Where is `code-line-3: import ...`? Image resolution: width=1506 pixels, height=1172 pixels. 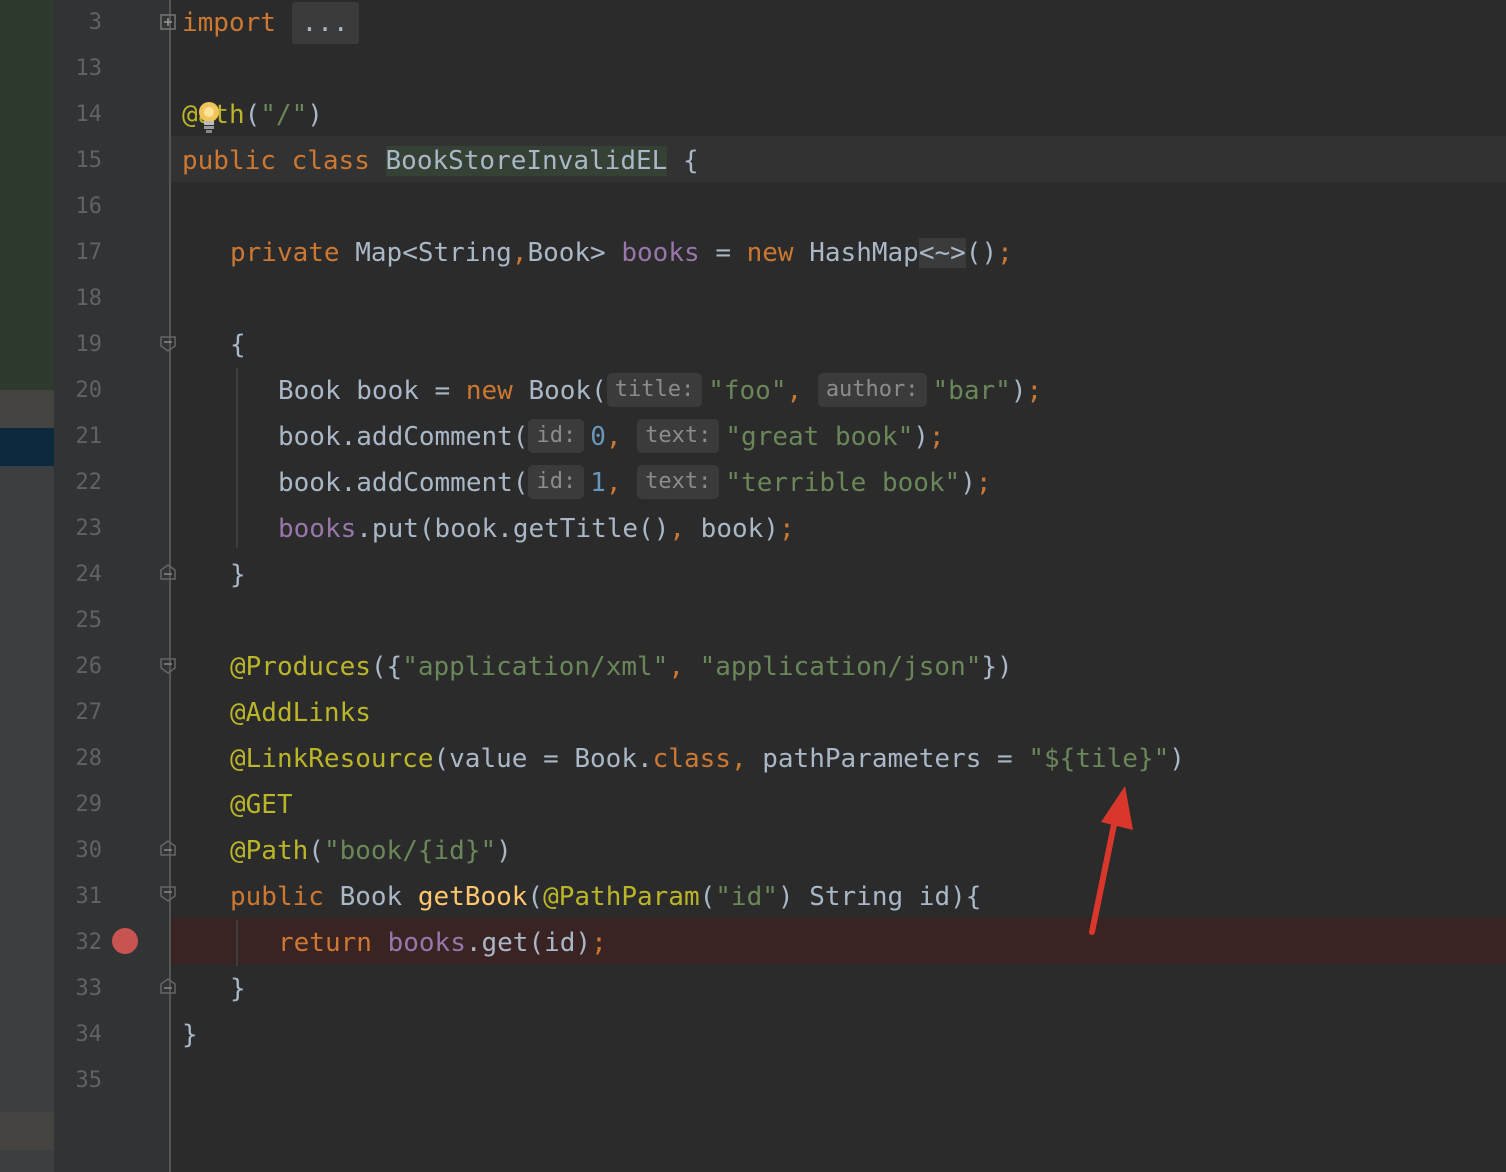
code-line-3: import ... is located at coordinates (270, 23).